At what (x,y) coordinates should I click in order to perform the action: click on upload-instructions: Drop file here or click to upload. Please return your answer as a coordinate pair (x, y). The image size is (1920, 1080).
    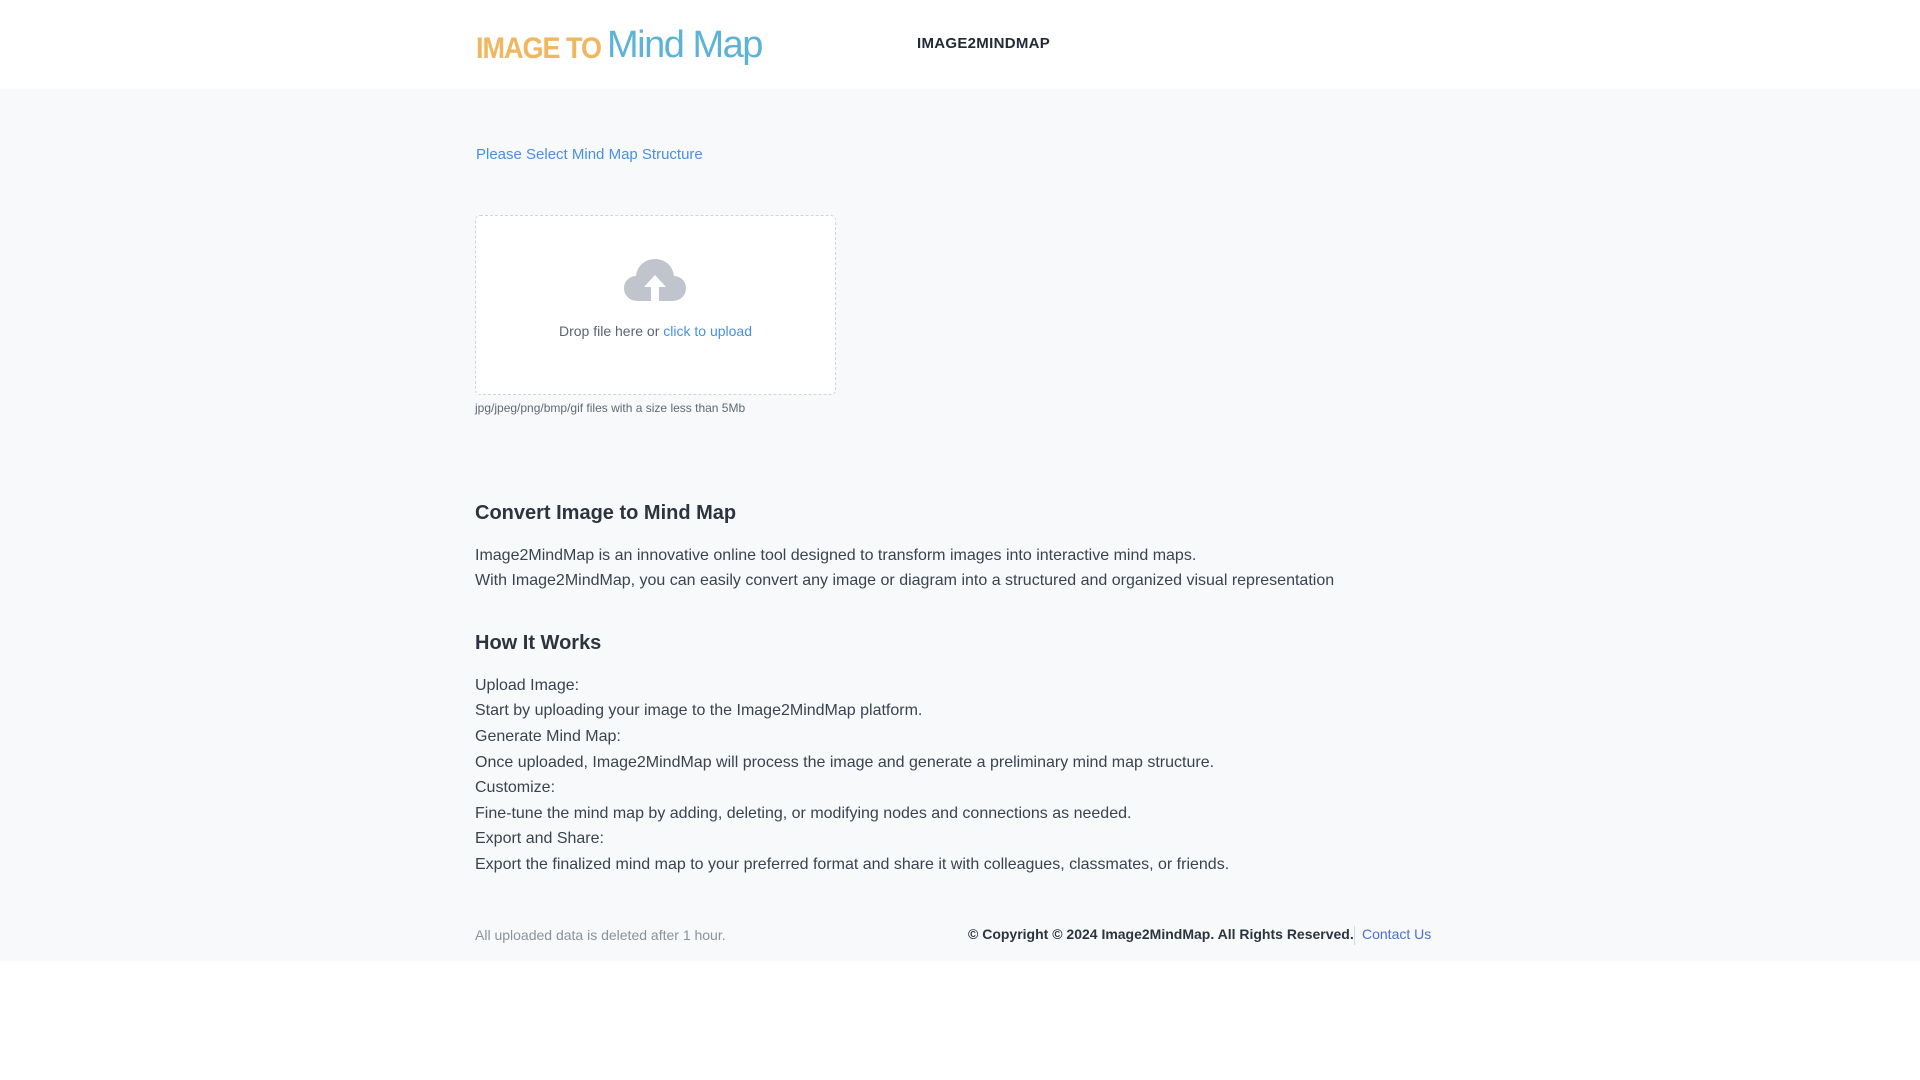
    Looking at the image, I should click on (655, 331).